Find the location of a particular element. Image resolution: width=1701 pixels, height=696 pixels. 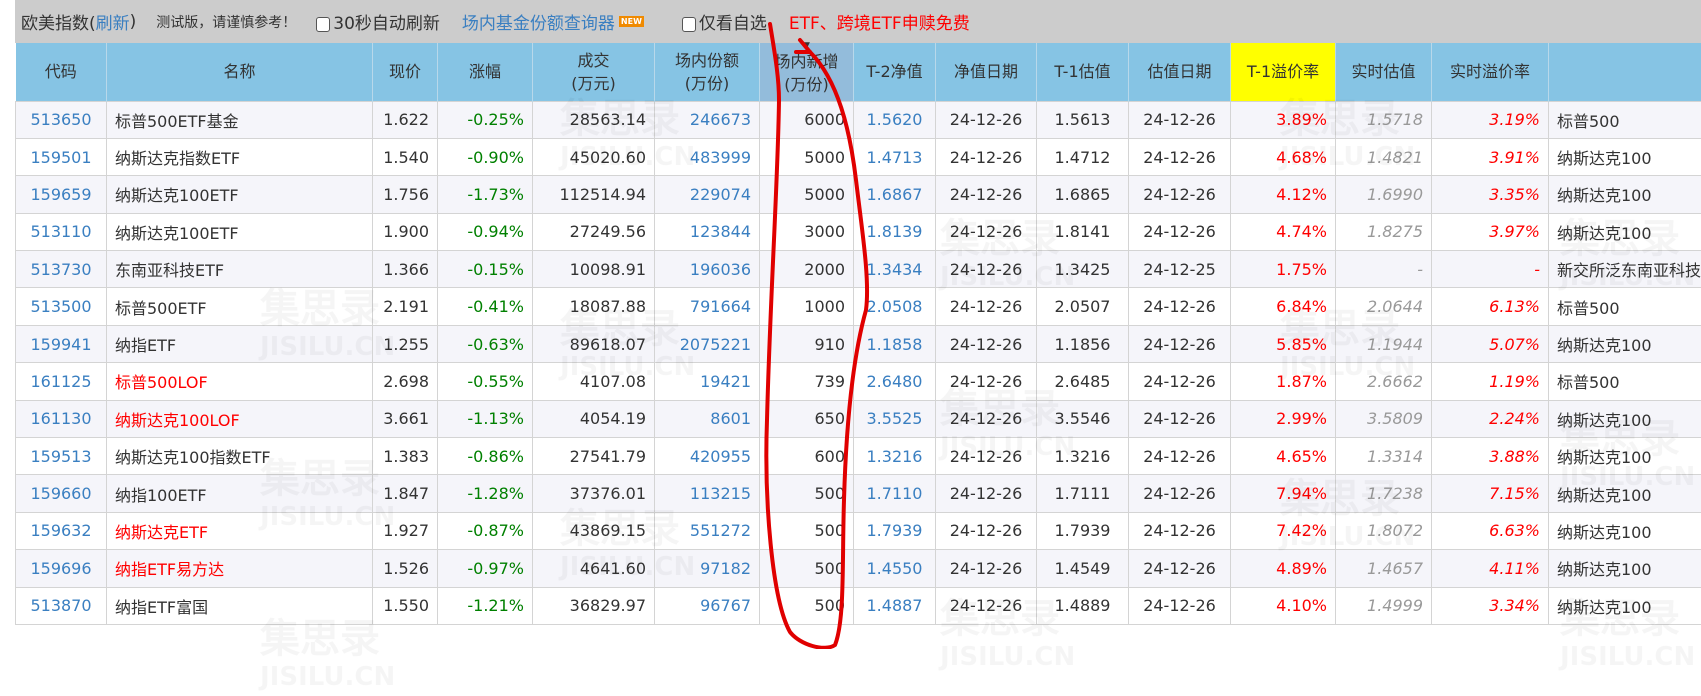

column-header: 实时估值 is located at coordinates (1384, 72).